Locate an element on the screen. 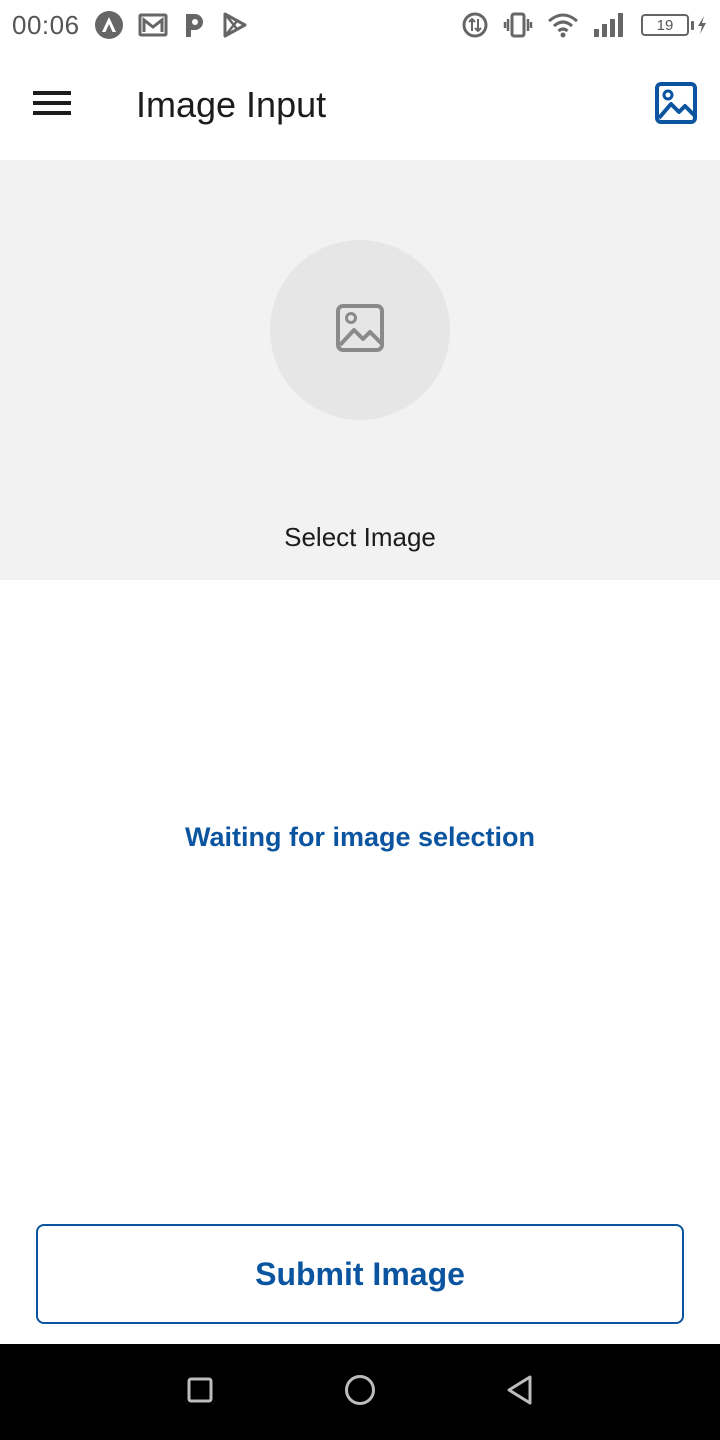  battery-tip is located at coordinates (692, 25).